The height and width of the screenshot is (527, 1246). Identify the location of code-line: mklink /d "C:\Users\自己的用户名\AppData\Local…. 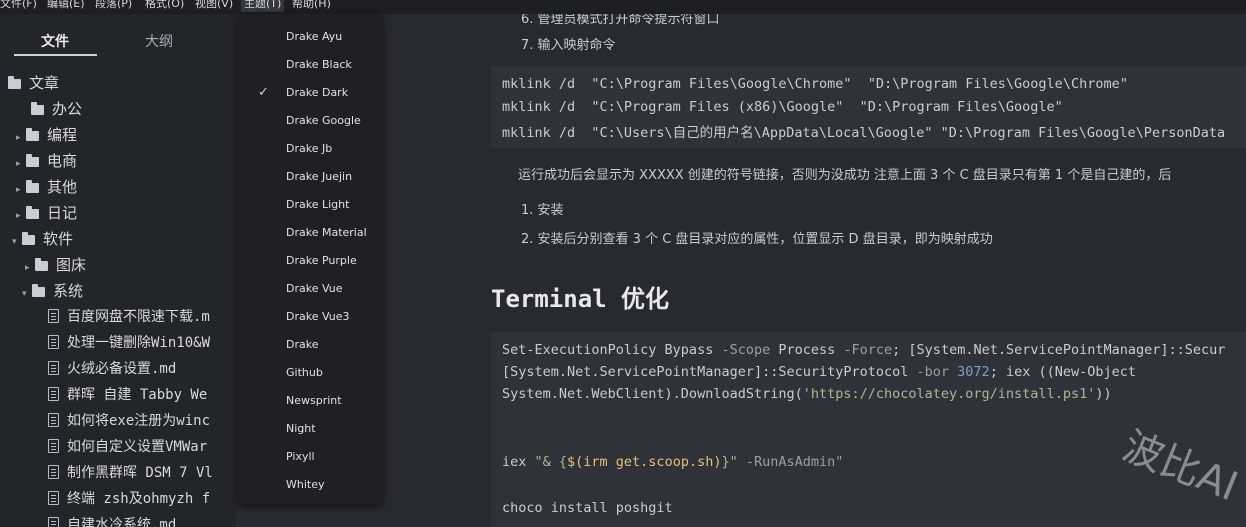
(864, 133).